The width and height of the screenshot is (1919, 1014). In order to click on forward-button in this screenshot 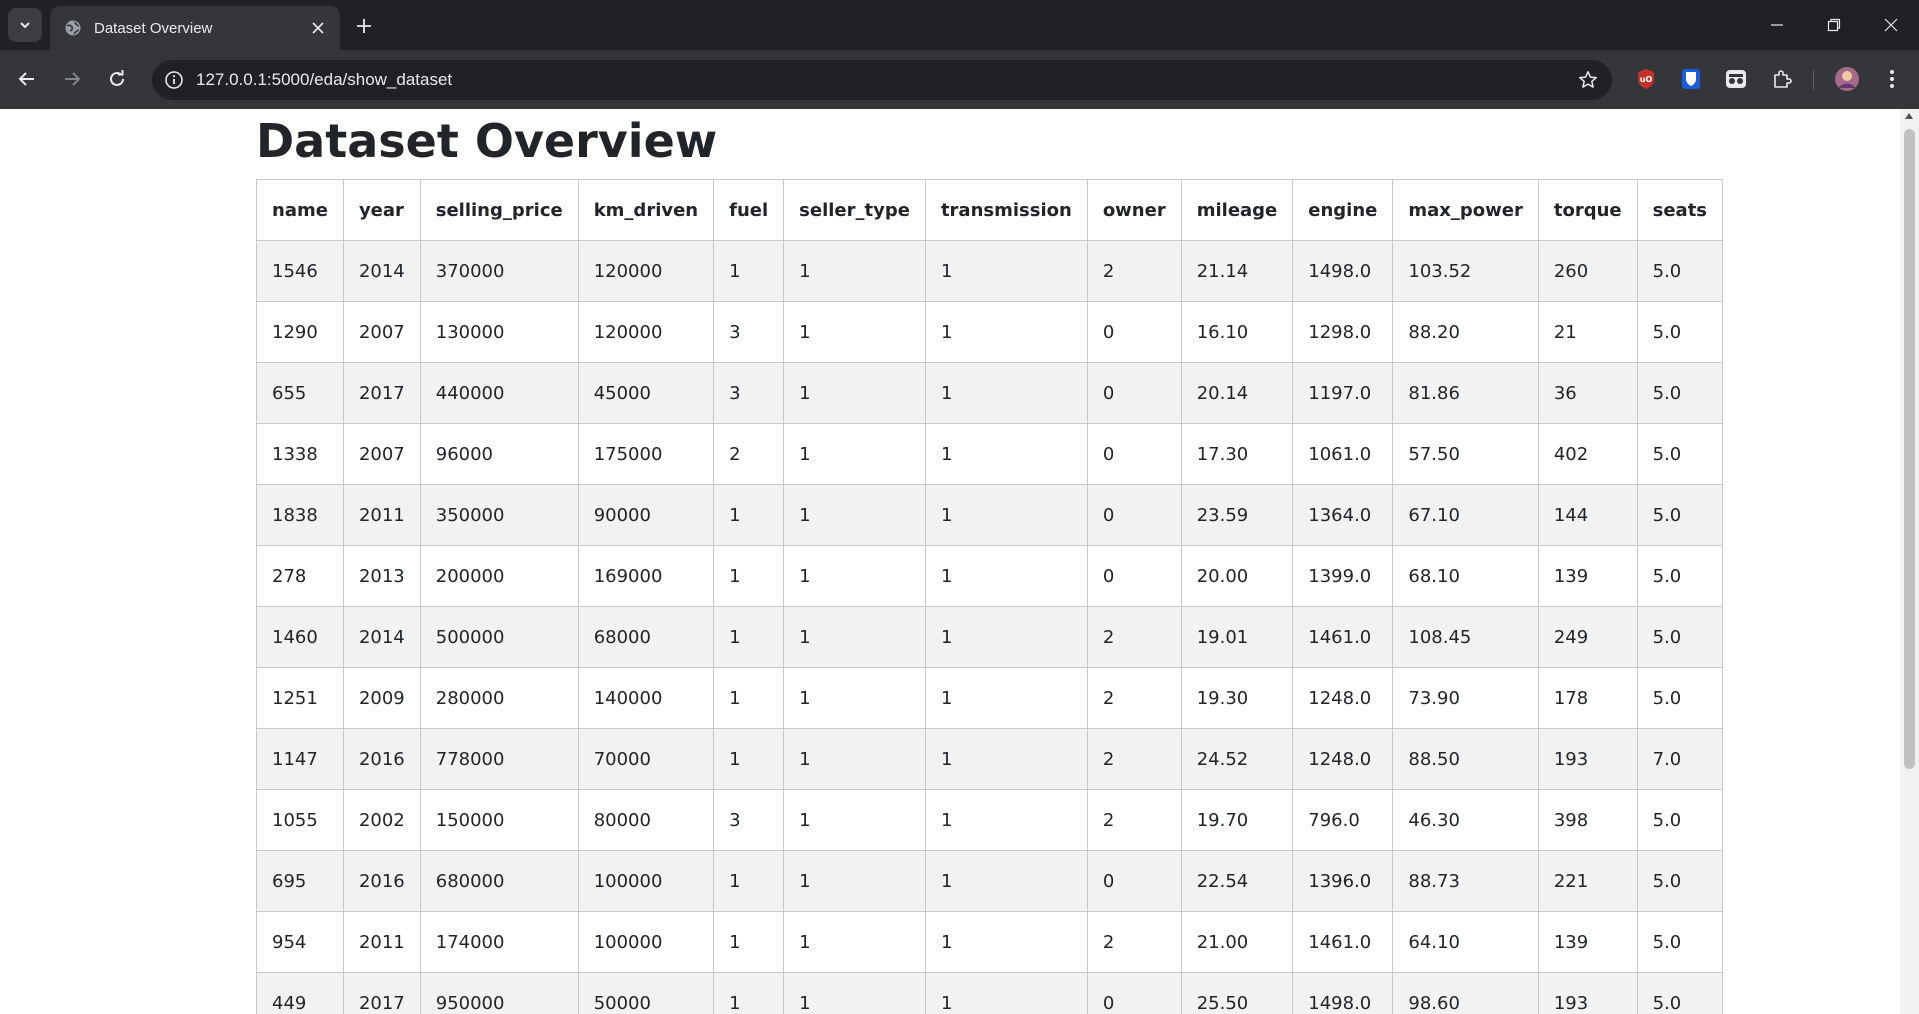, I will do `click(72, 79)`.